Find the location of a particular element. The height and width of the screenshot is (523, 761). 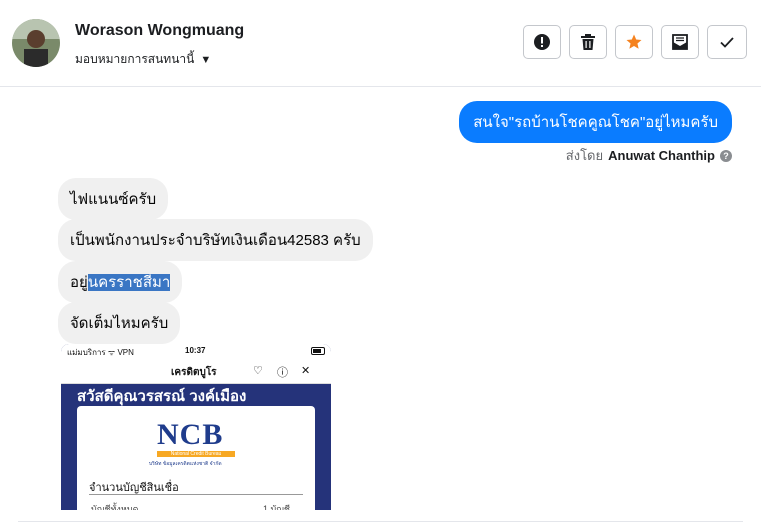

row-value: 1 บัญชี is located at coordinates (276, 507).